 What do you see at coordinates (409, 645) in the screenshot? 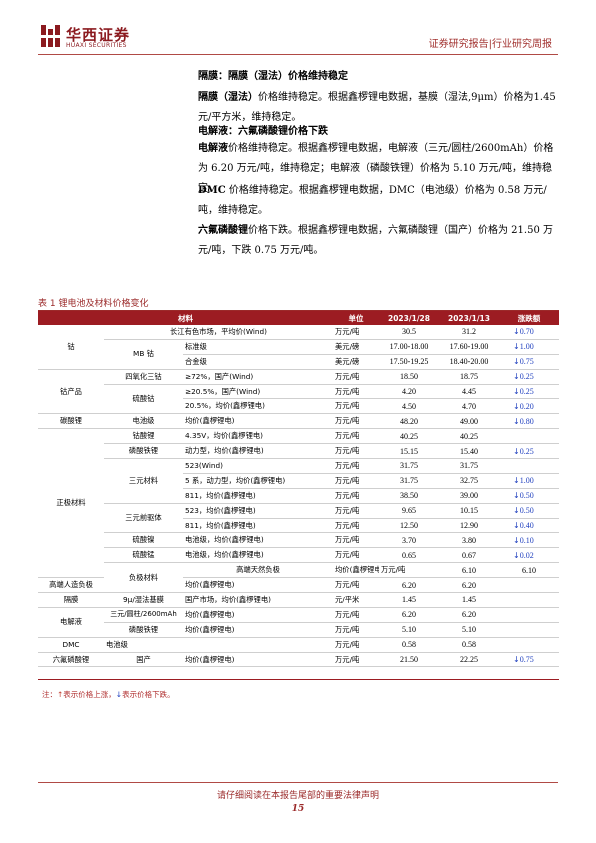
I see `cell-value-current: 0.58` at bounding box center [409, 645].